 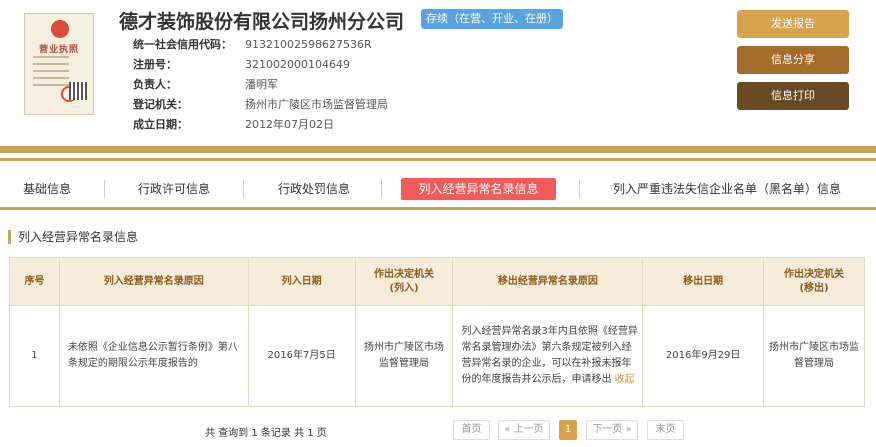 I want to click on cell-reason-in: 未依照《企业信息公示暂行条例》第八条规定的期限公示年度报告的, so click(x=153, y=356).